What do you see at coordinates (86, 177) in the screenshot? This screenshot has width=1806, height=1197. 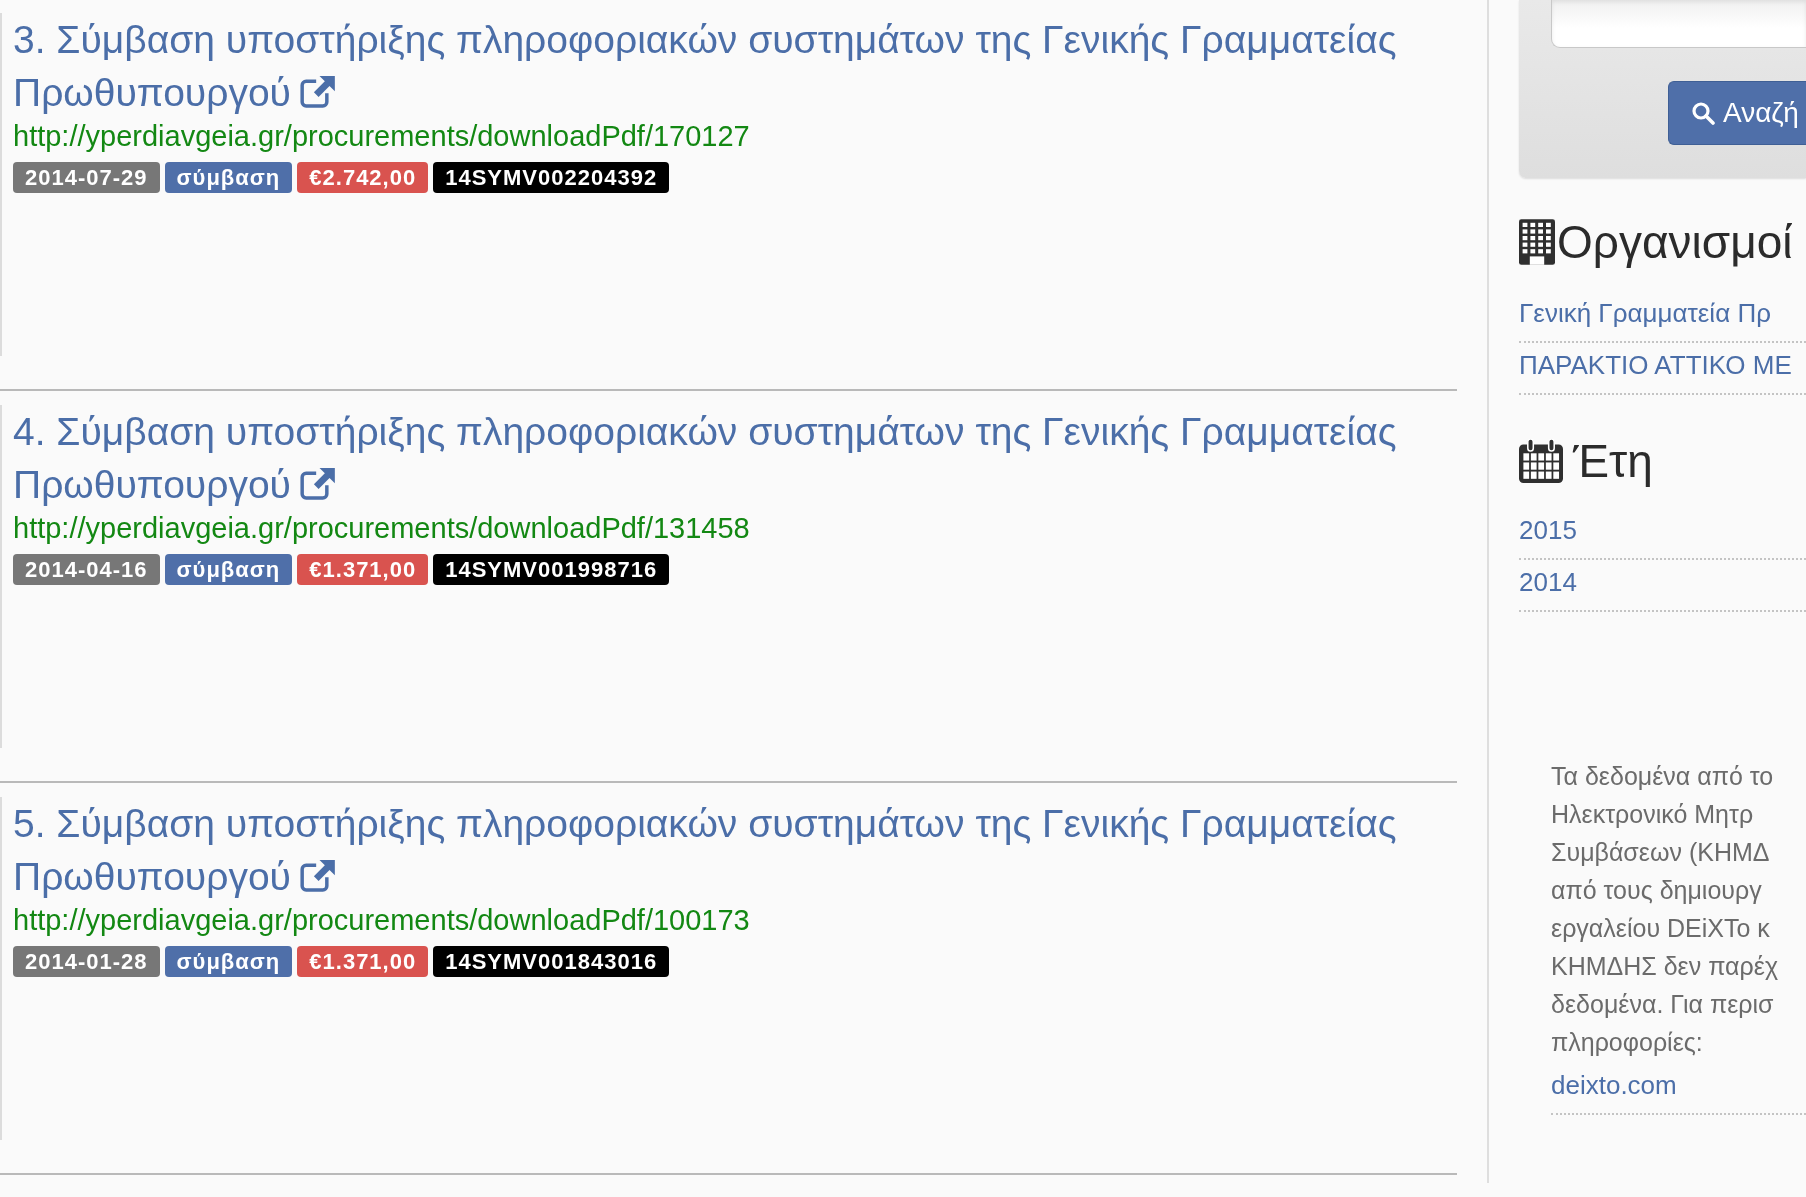 I see `date-badge: 2014-07-29` at bounding box center [86, 177].